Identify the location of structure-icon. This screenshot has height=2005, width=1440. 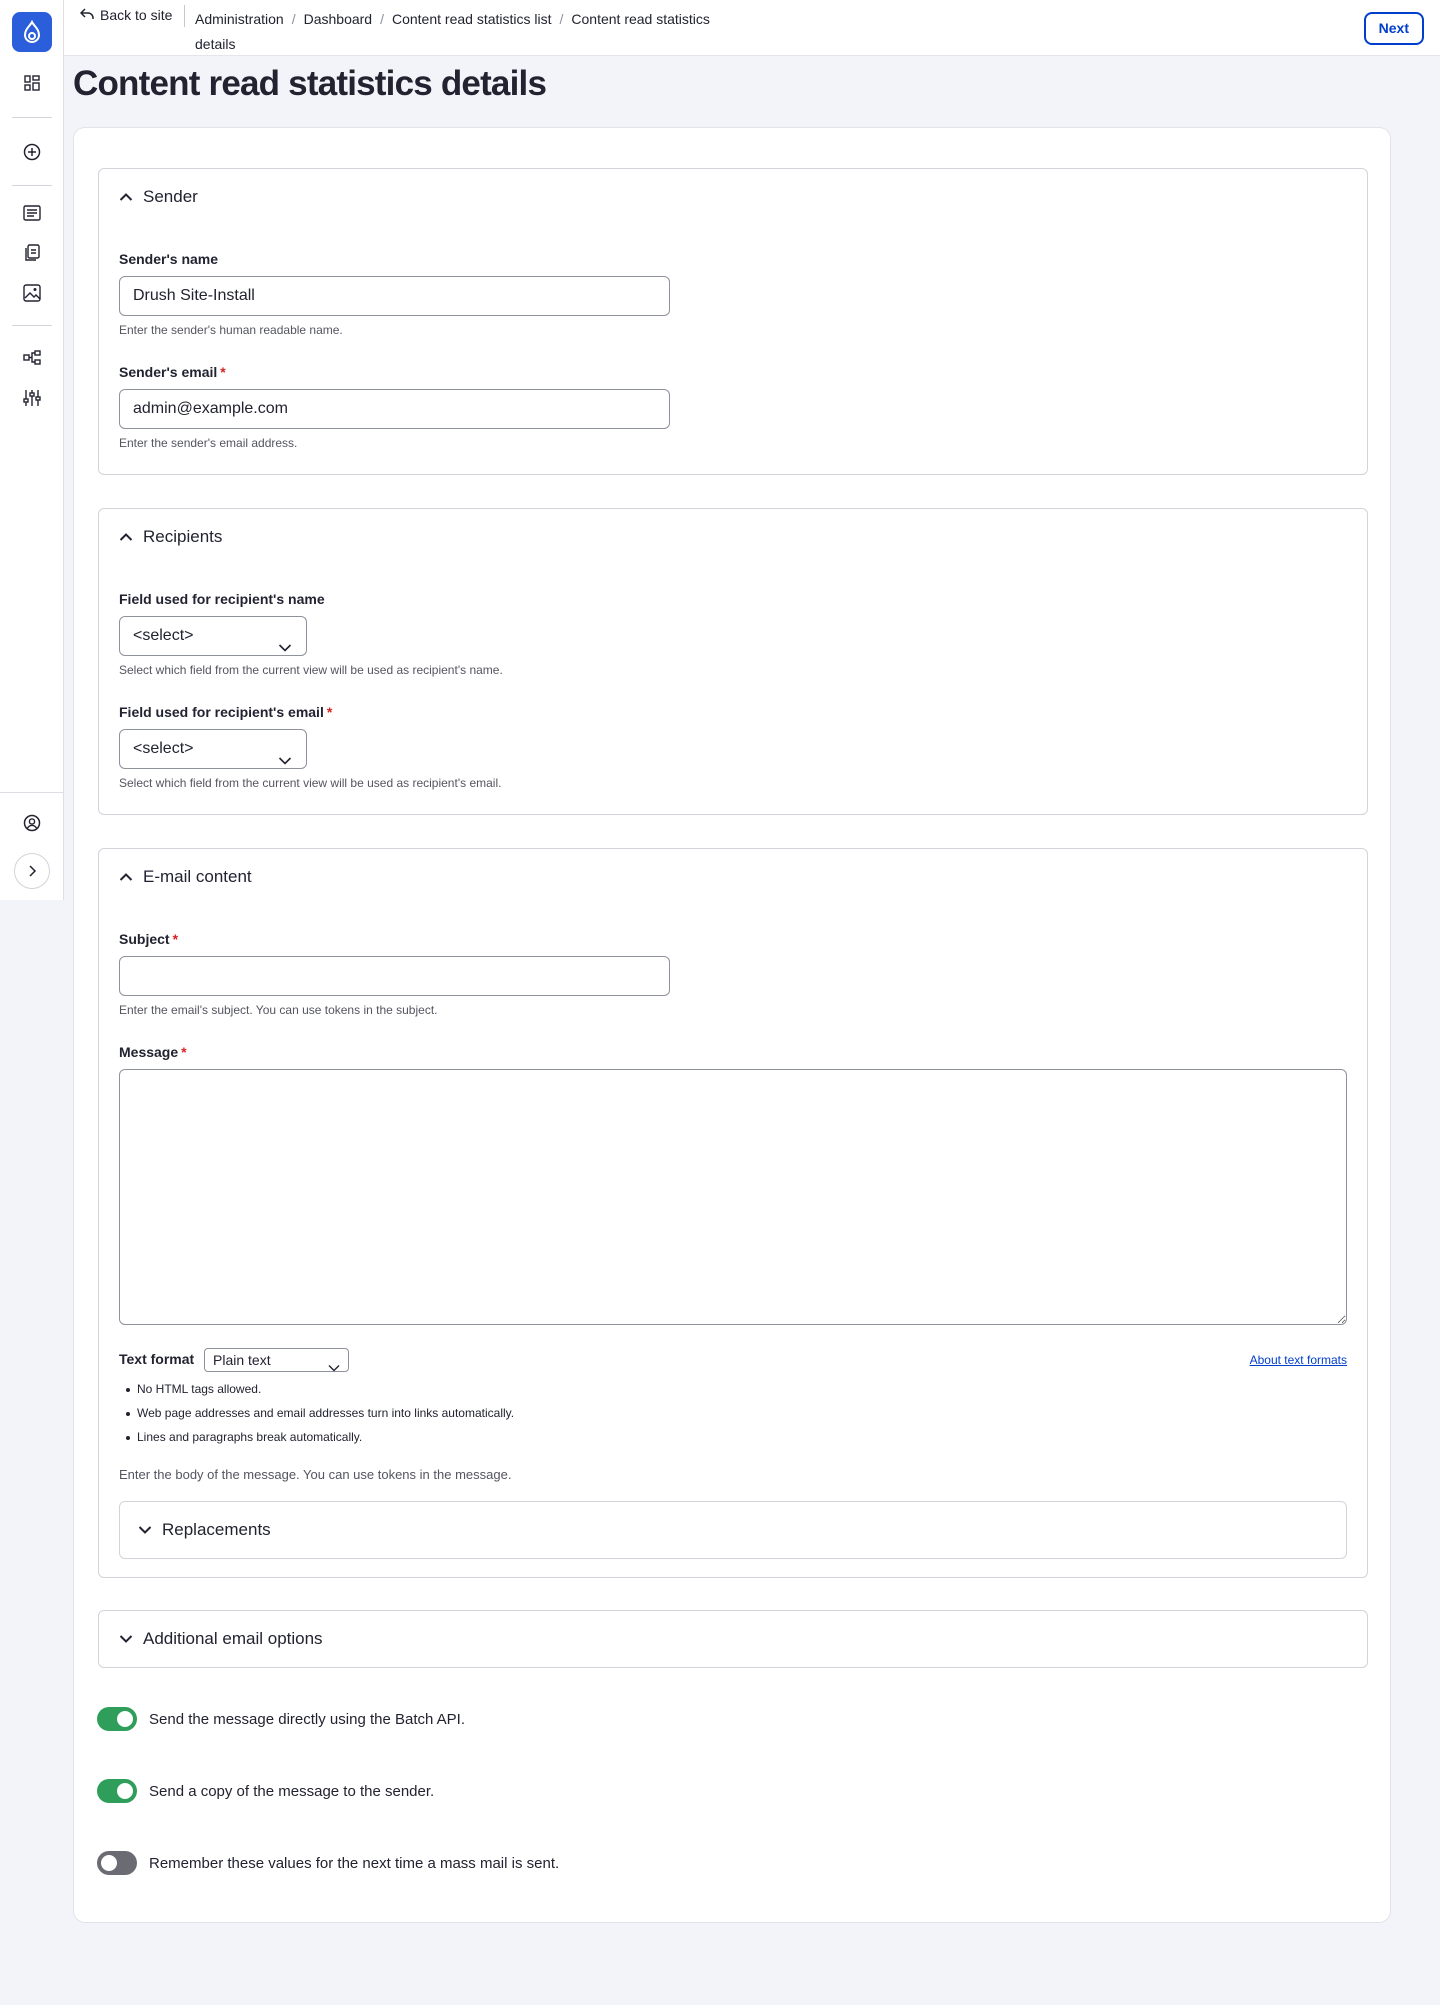
(32, 358).